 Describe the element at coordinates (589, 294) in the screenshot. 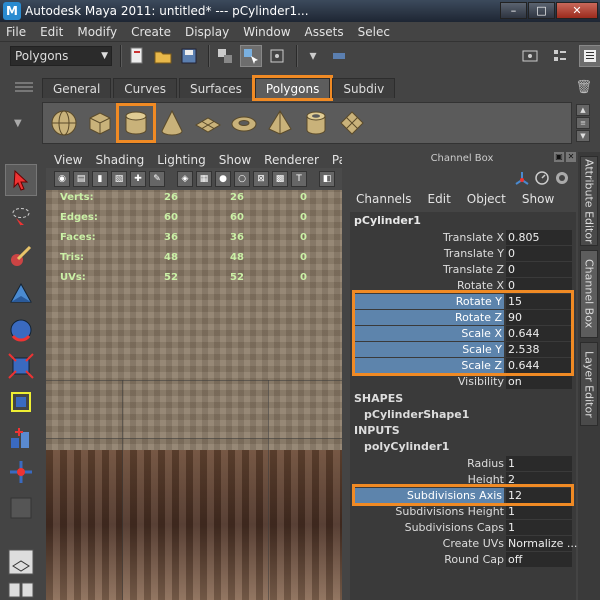

I see `side-tab-channel-box: Channel Box` at that location.